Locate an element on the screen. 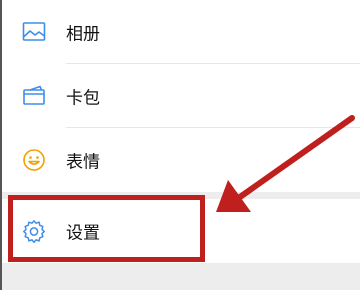 This screenshot has width=360, height=290. card-wallet-icon is located at coordinates (34, 96).